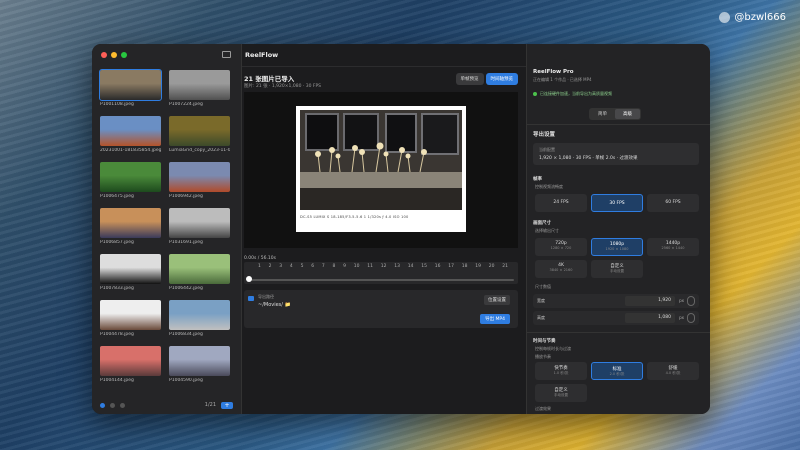 The width and height of the screenshot is (800, 450). I want to click on photo-thumbnail: P1001108.jpeg, so click(130, 89).